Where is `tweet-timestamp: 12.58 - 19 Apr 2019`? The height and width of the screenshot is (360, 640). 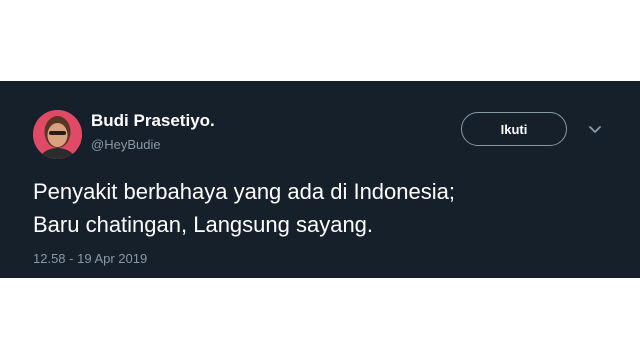 tweet-timestamp: 12.58 - 19 Apr 2019 is located at coordinates (90, 258).